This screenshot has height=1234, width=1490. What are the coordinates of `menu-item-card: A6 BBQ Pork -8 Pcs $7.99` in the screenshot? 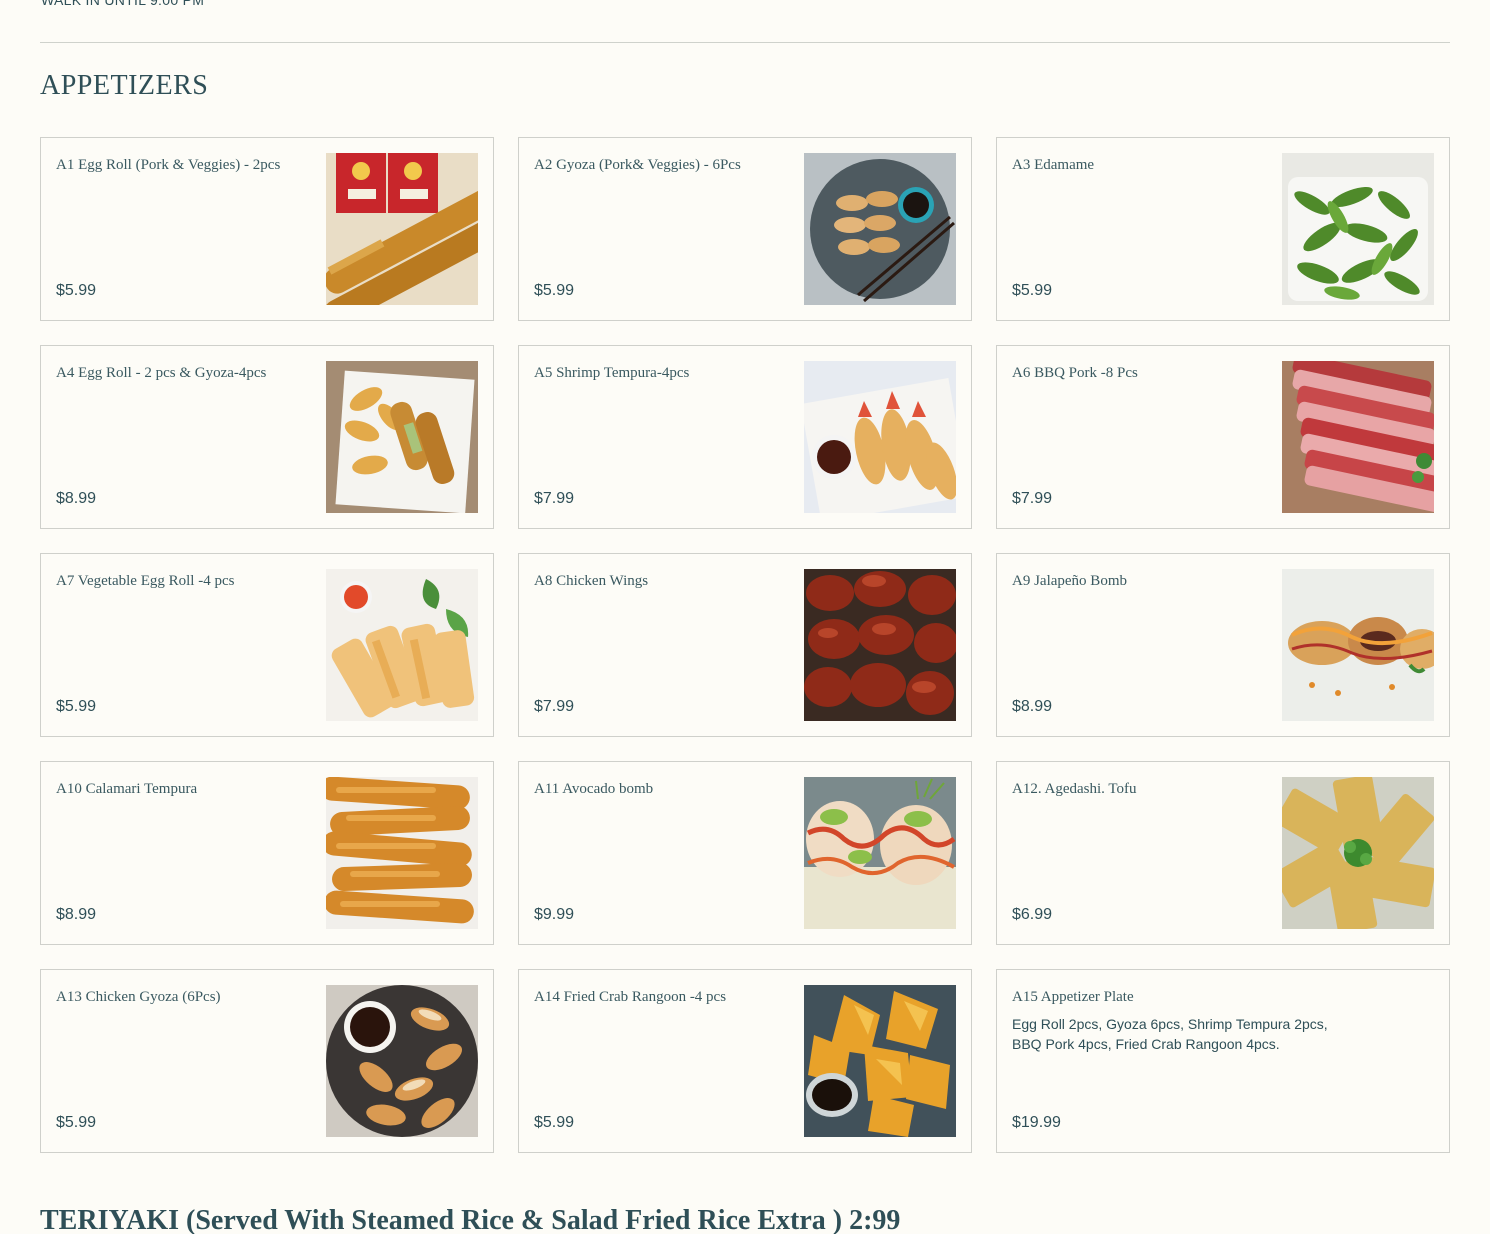 It's located at (1223, 437).